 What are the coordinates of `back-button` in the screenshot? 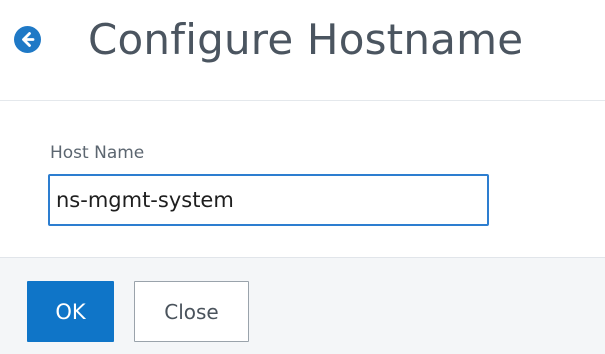 It's located at (27, 39).